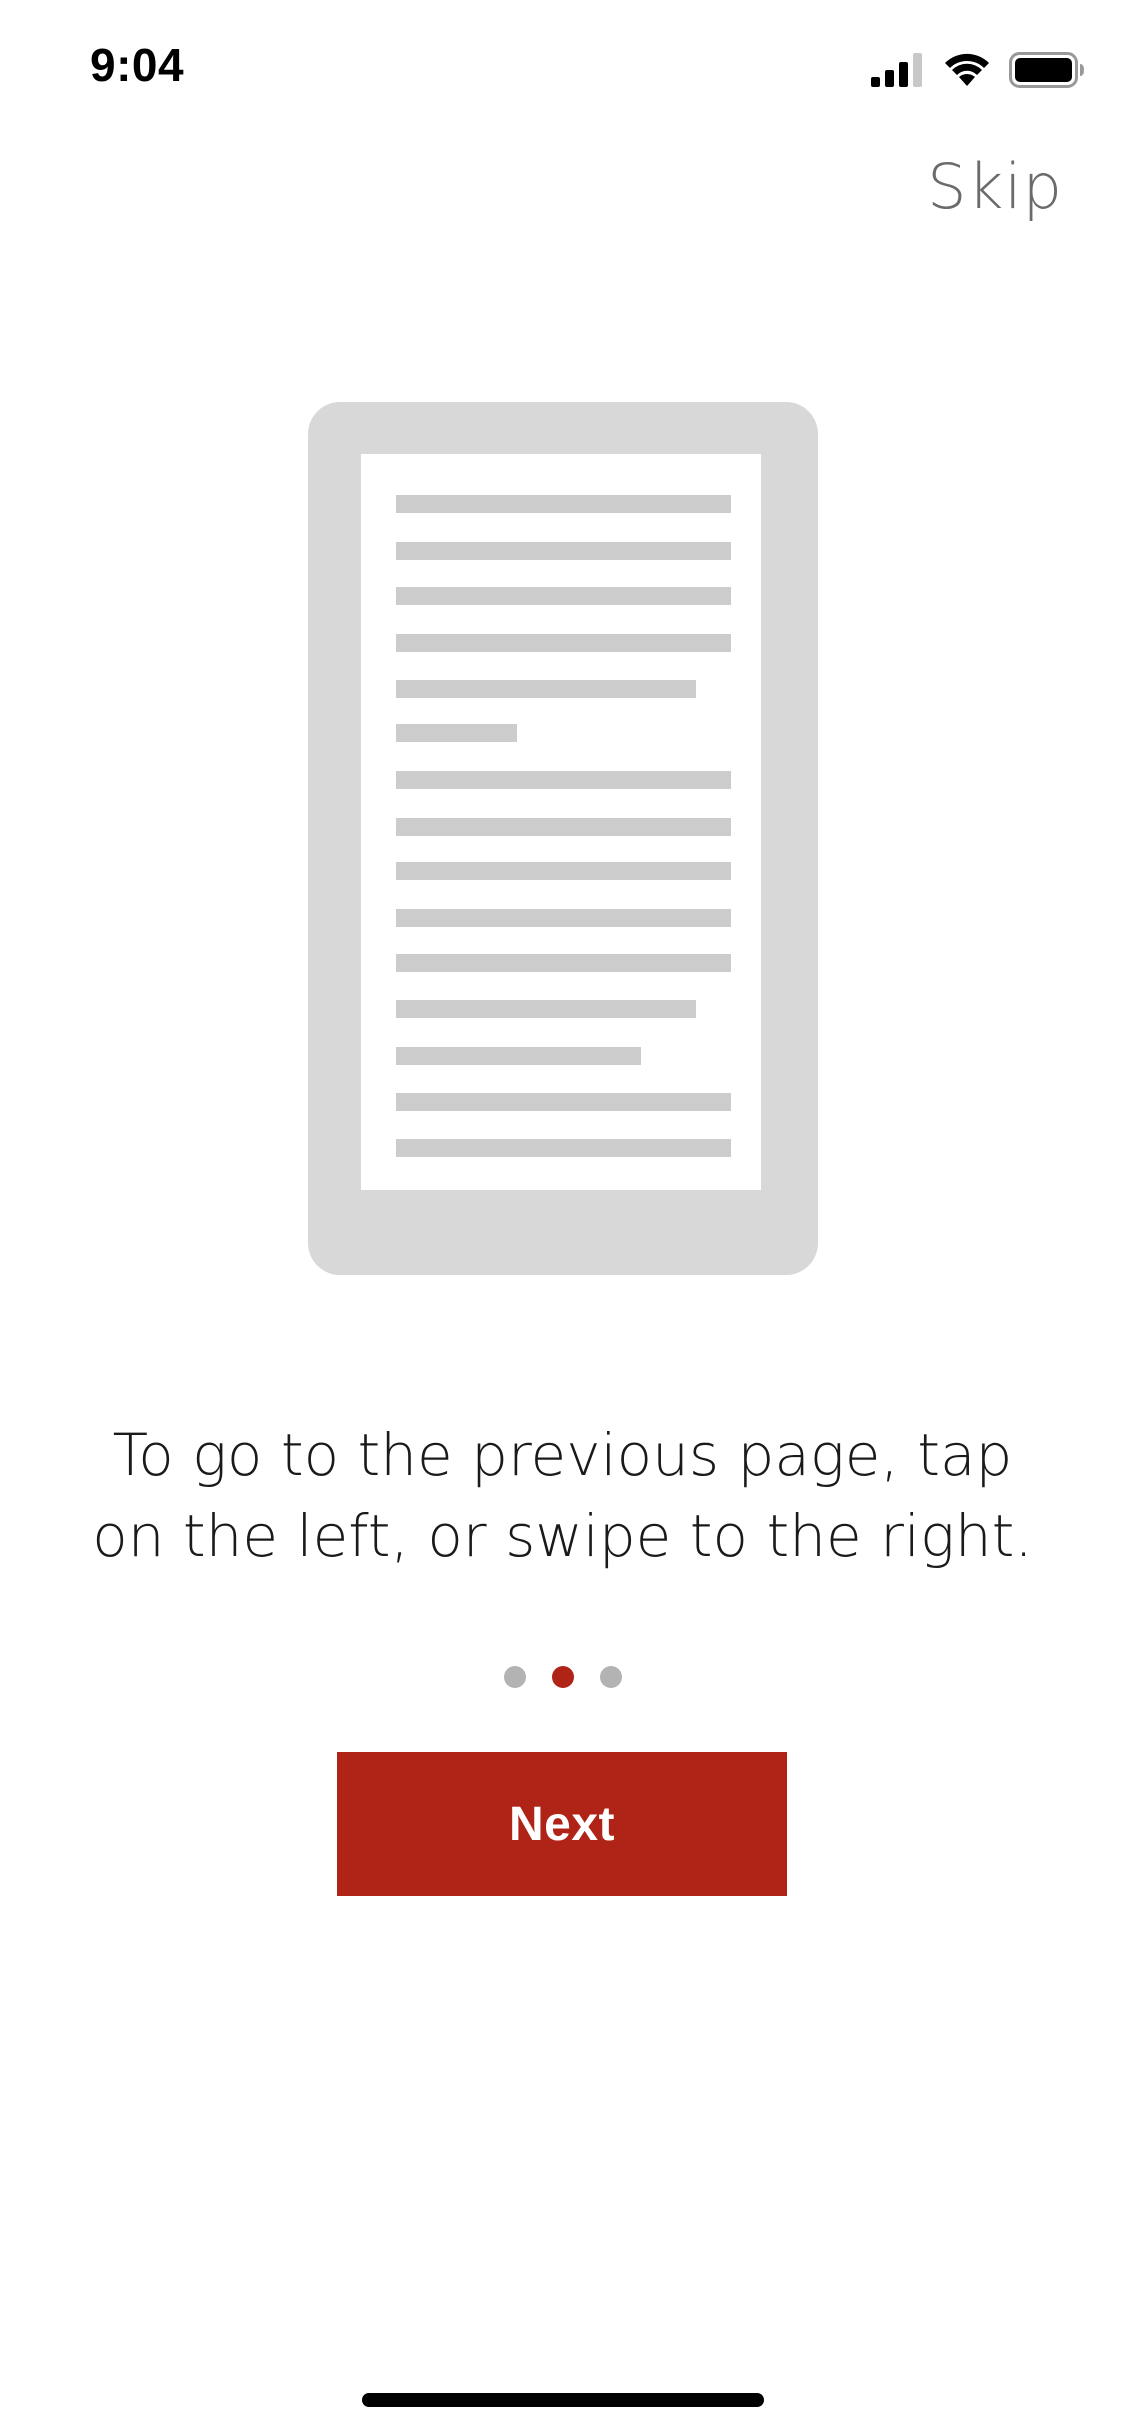  Describe the element at coordinates (562, 1824) in the screenshot. I see `next-button: Next` at that location.